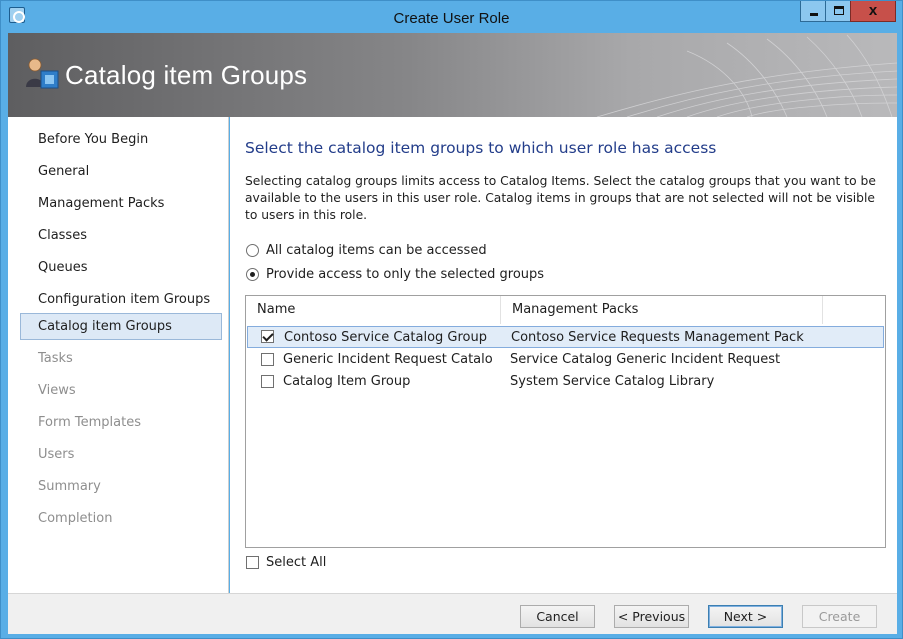  Describe the element at coordinates (745, 616) in the screenshot. I see `next-button: Next >` at that location.